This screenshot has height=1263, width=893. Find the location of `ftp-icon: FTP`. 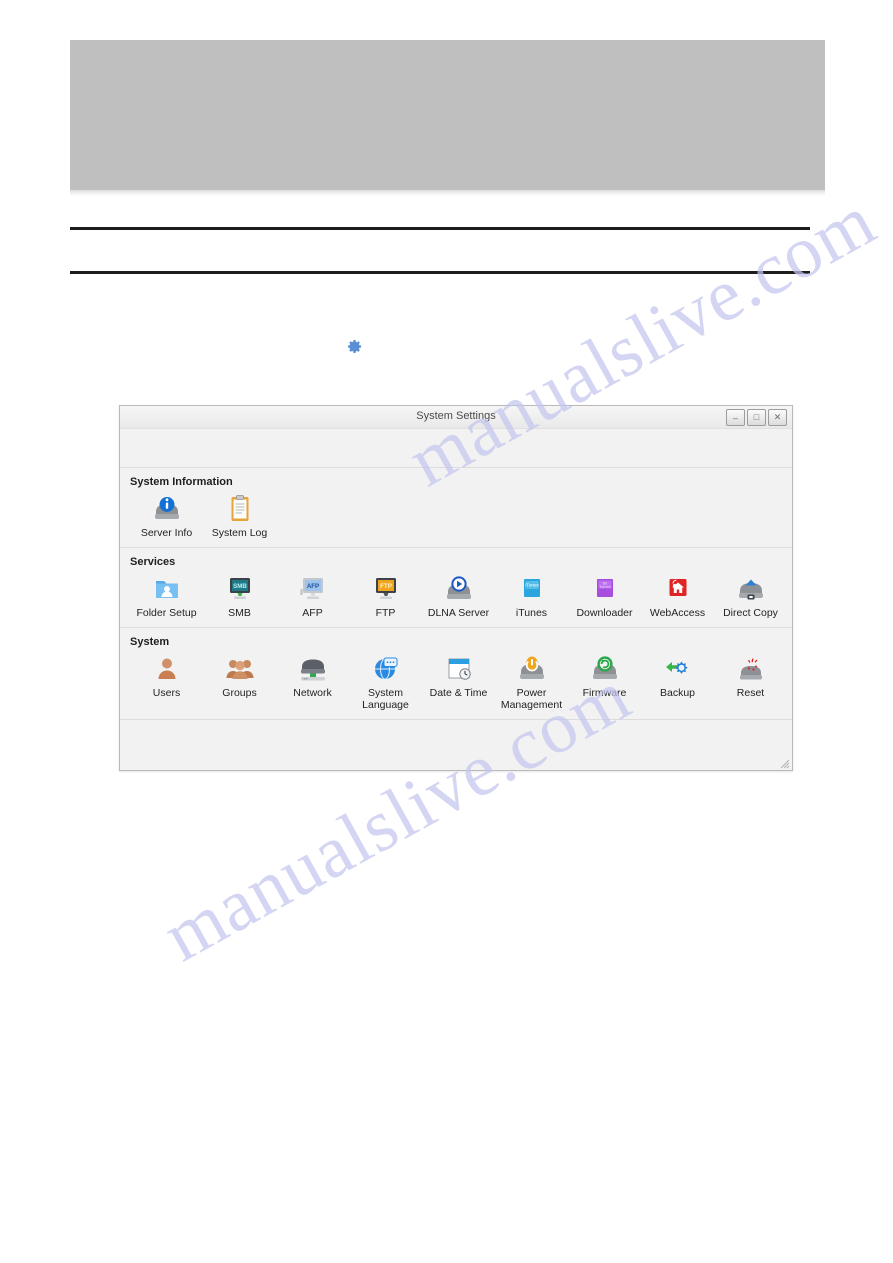

ftp-icon: FTP is located at coordinates (386, 589).